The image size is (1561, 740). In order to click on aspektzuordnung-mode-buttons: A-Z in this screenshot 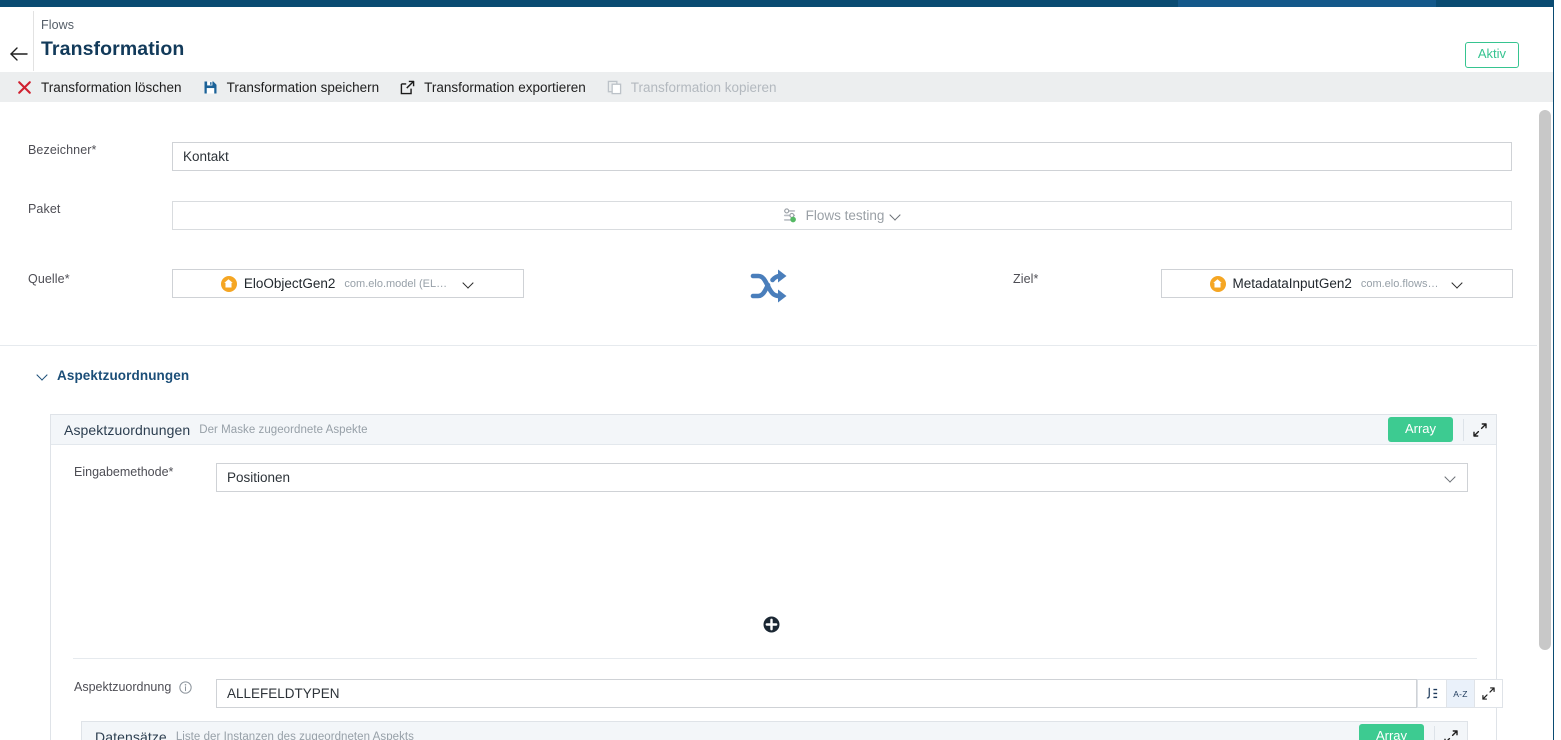, I will do `click(1460, 693)`.